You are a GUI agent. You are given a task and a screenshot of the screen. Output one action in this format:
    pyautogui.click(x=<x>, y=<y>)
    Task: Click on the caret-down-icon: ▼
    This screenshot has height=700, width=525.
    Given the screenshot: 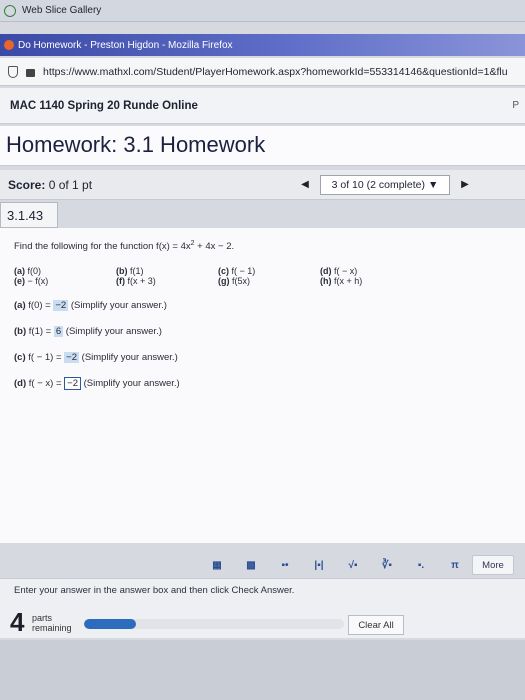 What is the action you would take?
    pyautogui.click(x=433, y=184)
    